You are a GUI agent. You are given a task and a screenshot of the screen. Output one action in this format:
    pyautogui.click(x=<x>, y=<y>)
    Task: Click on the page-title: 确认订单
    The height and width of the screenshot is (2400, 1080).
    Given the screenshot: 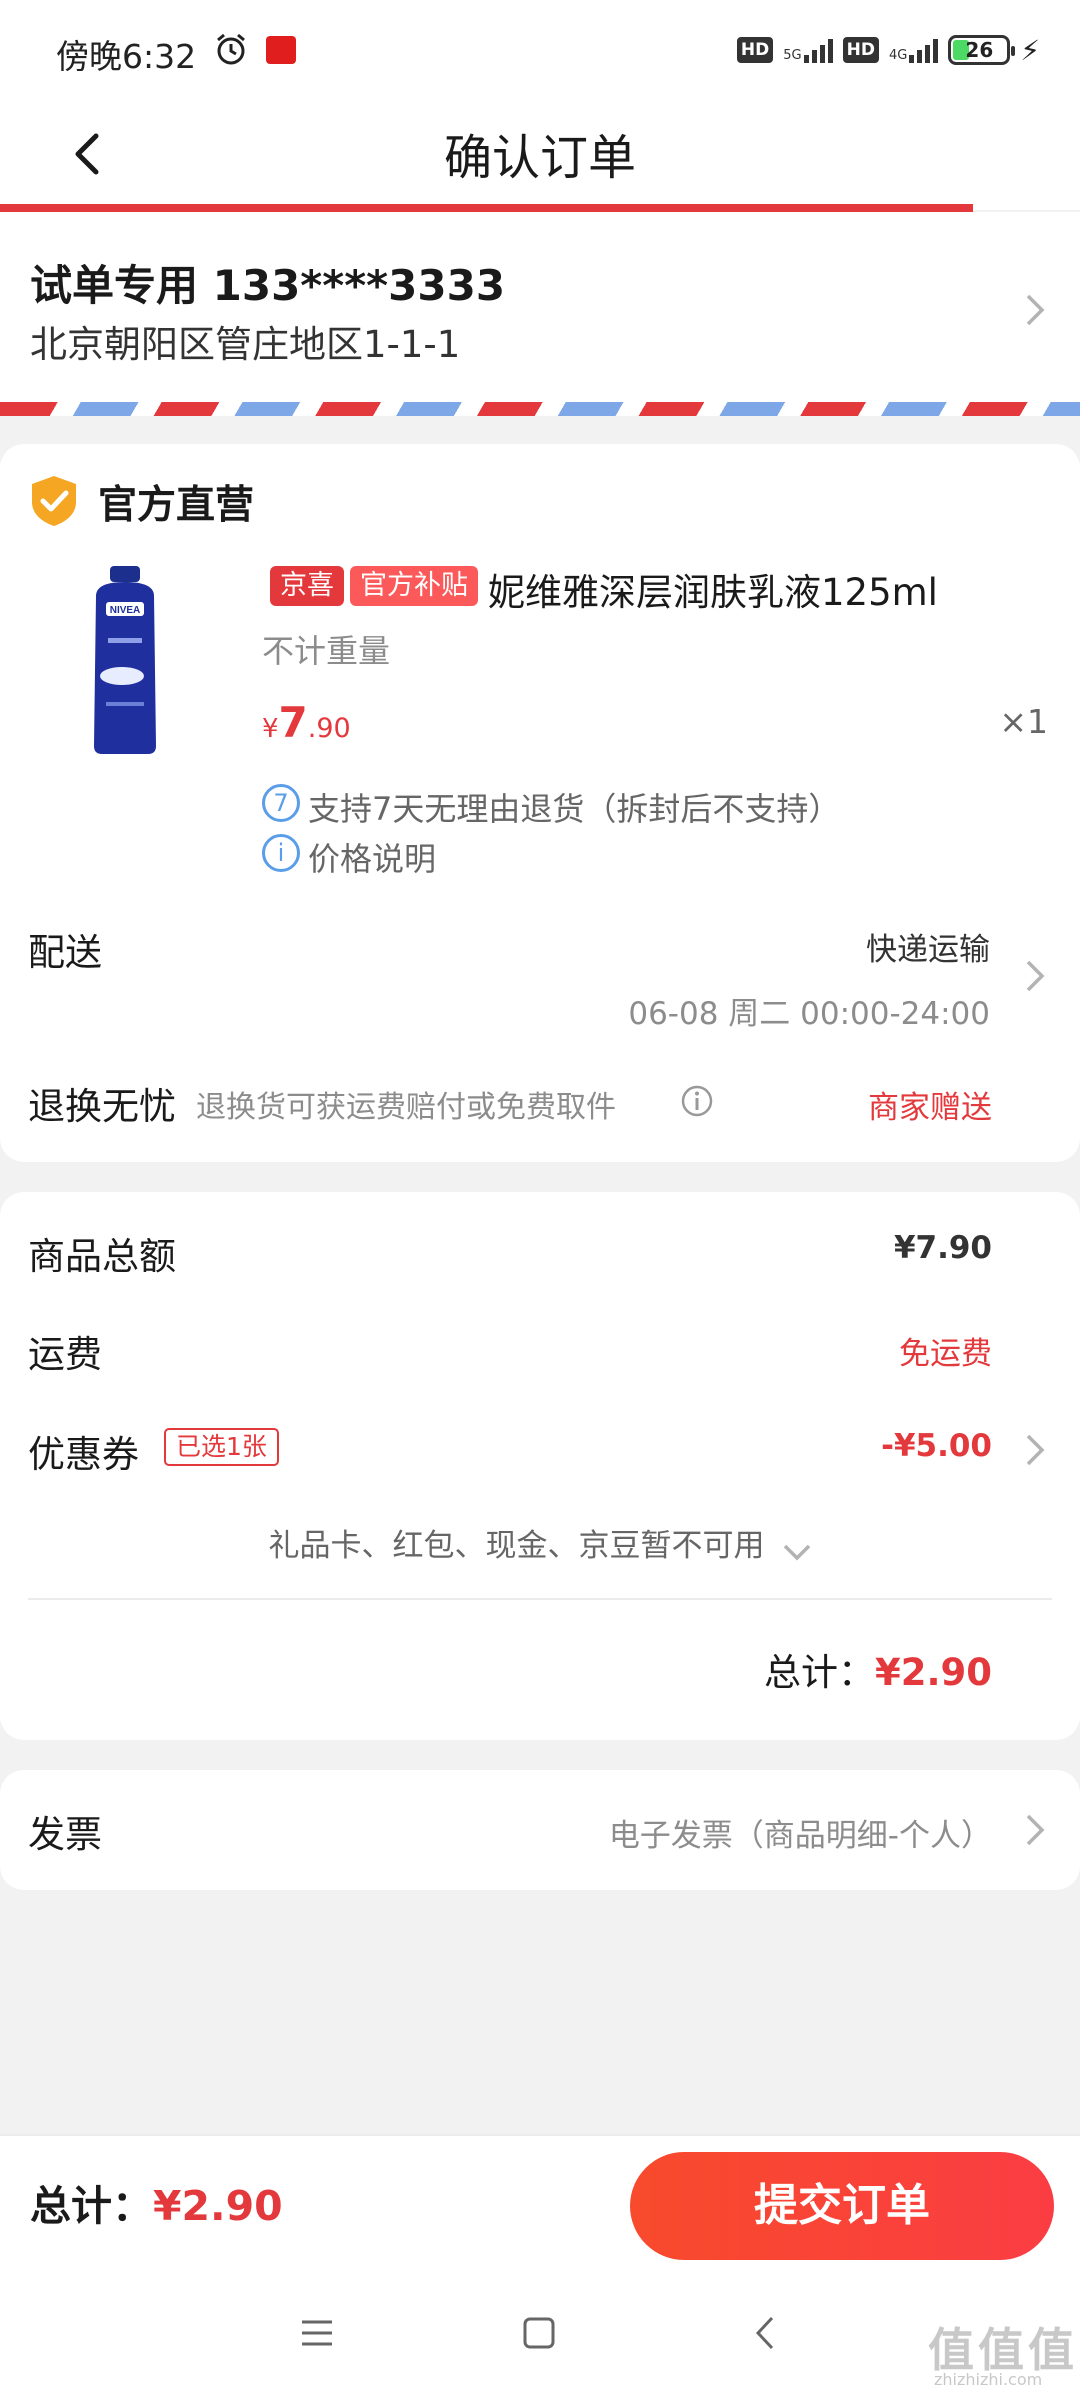 What is the action you would take?
    pyautogui.click(x=539, y=158)
    